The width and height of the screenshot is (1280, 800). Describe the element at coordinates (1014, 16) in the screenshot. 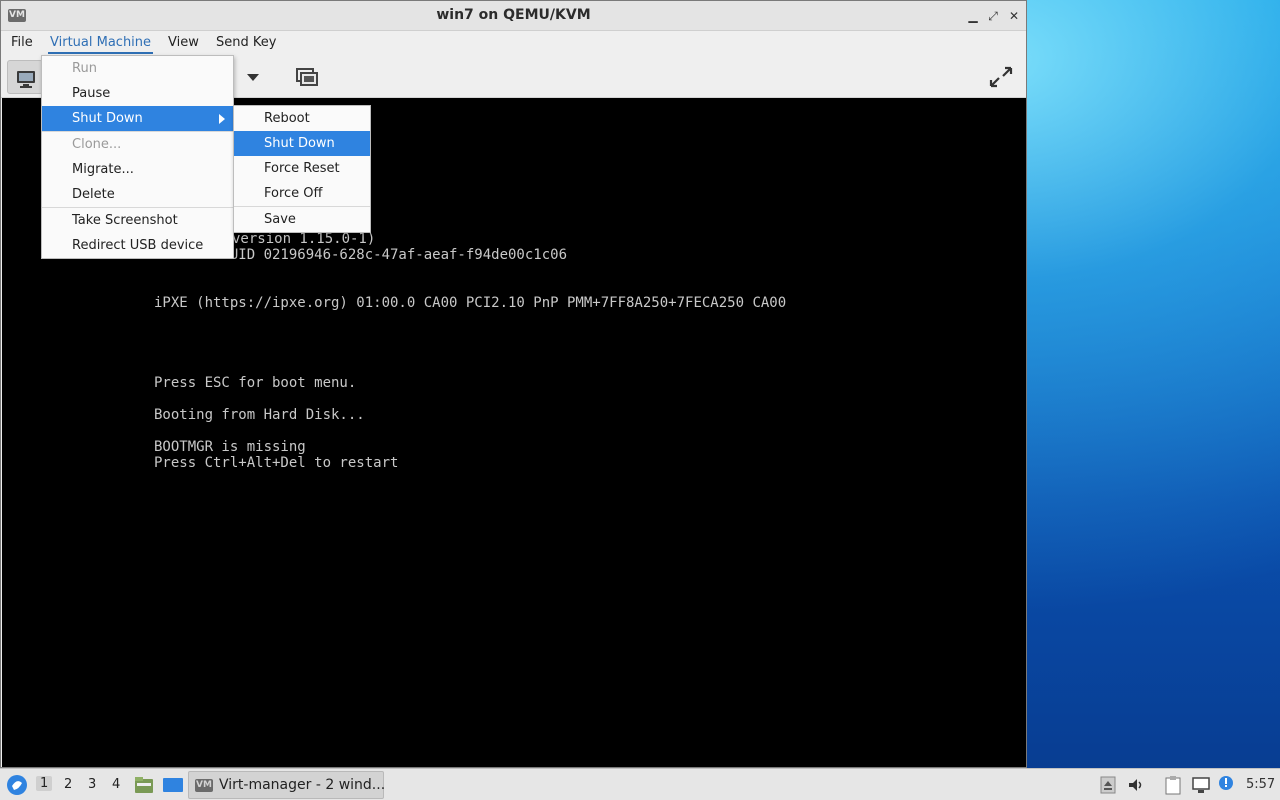

I see `close-button: ✕` at that location.